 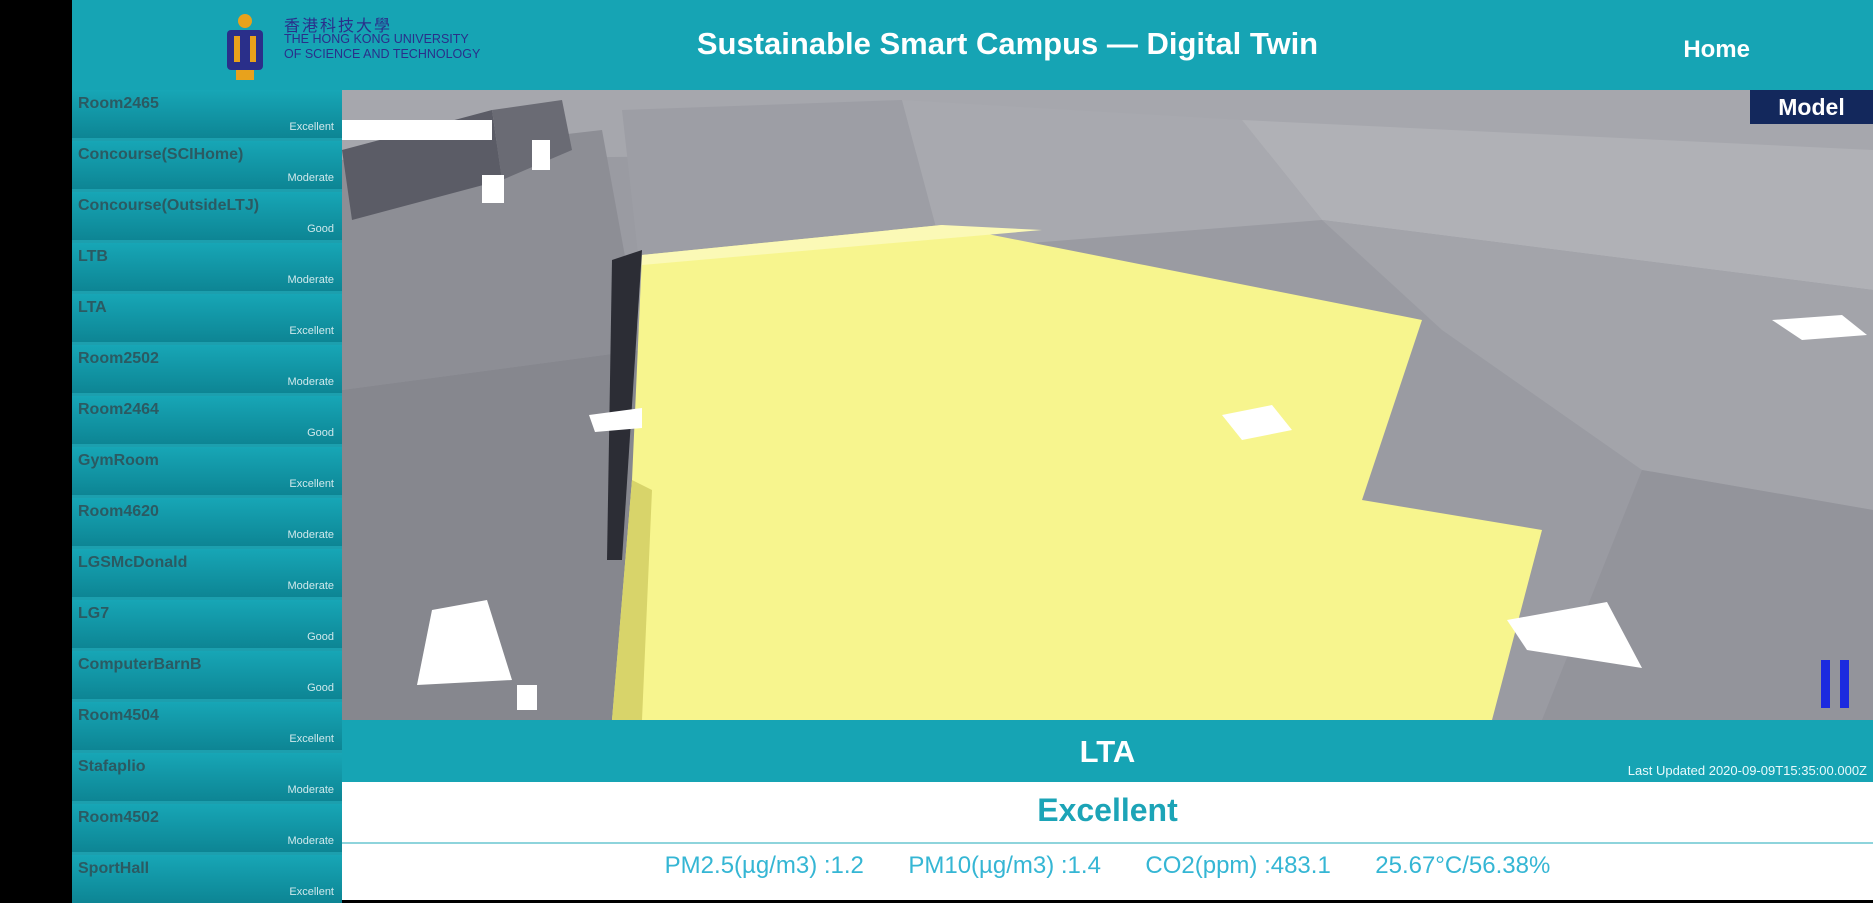 What do you see at coordinates (207, 675) in the screenshot?
I see `room-list-item: ComputerBarnB Good` at bounding box center [207, 675].